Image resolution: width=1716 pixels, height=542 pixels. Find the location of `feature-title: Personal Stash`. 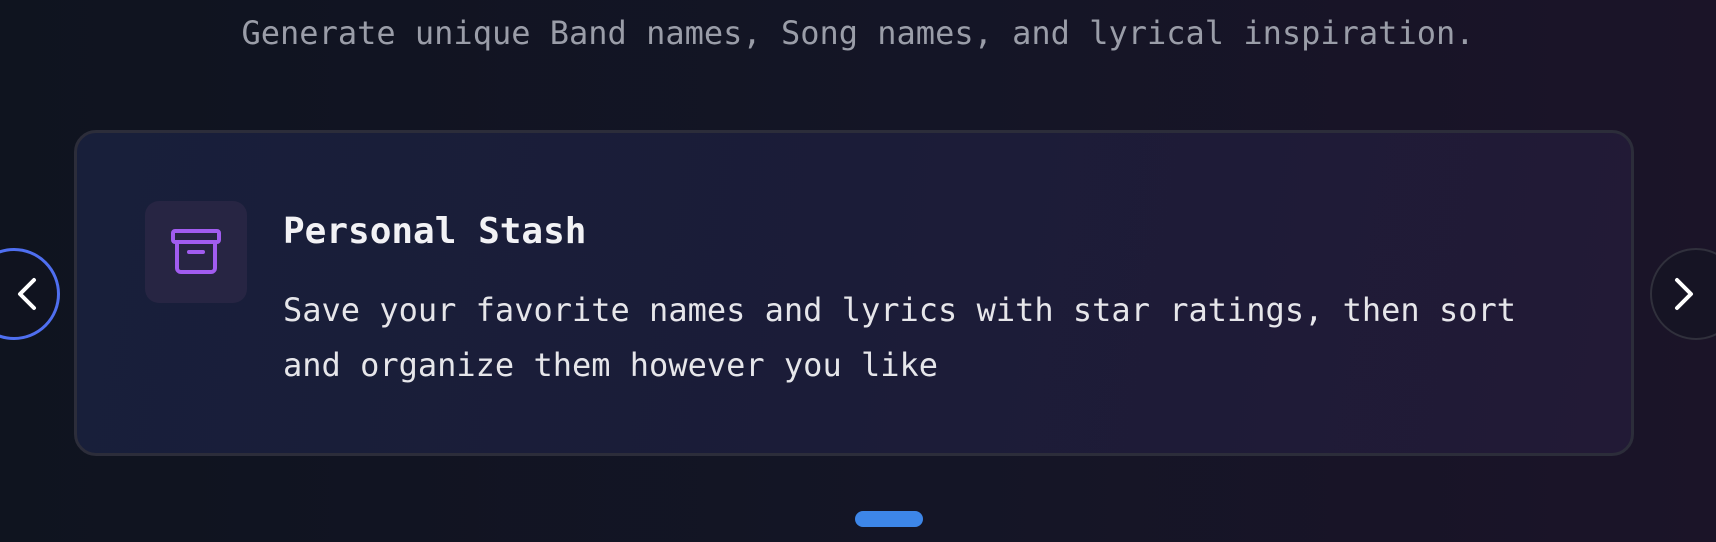

feature-title: Personal Stash is located at coordinates (435, 231).